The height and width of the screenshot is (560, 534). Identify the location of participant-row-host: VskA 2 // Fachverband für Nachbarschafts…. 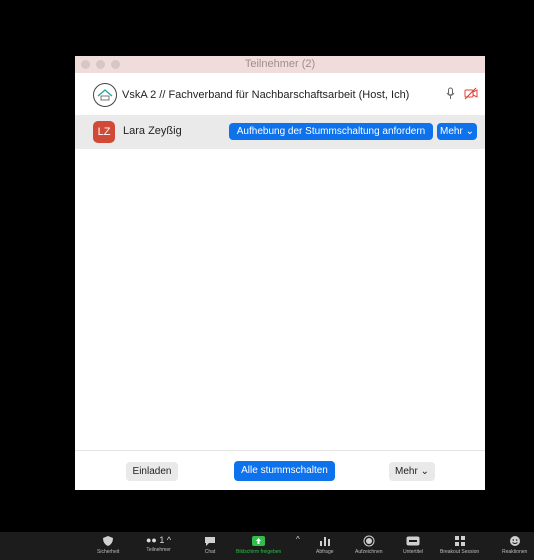
(280, 96).